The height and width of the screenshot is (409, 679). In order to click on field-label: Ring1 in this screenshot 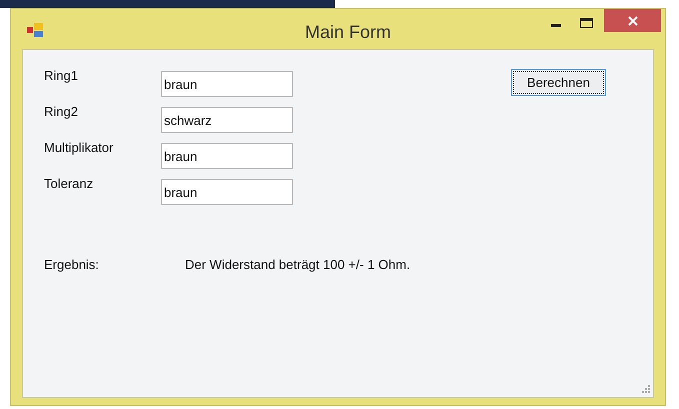, I will do `click(61, 76)`.